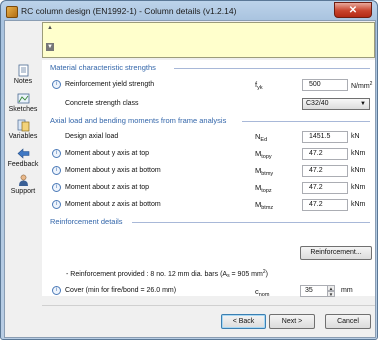 This screenshot has width=378, height=340. Describe the element at coordinates (325, 171) in the screenshot. I see `my-btm-input: 47.2` at that location.